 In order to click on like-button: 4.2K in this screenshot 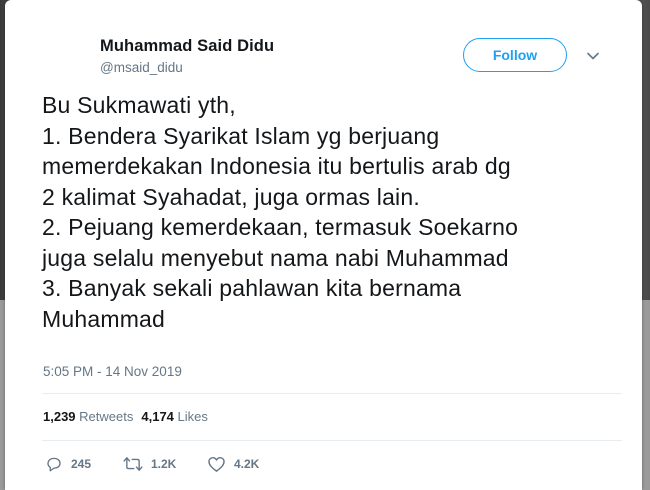, I will do `click(233, 464)`.